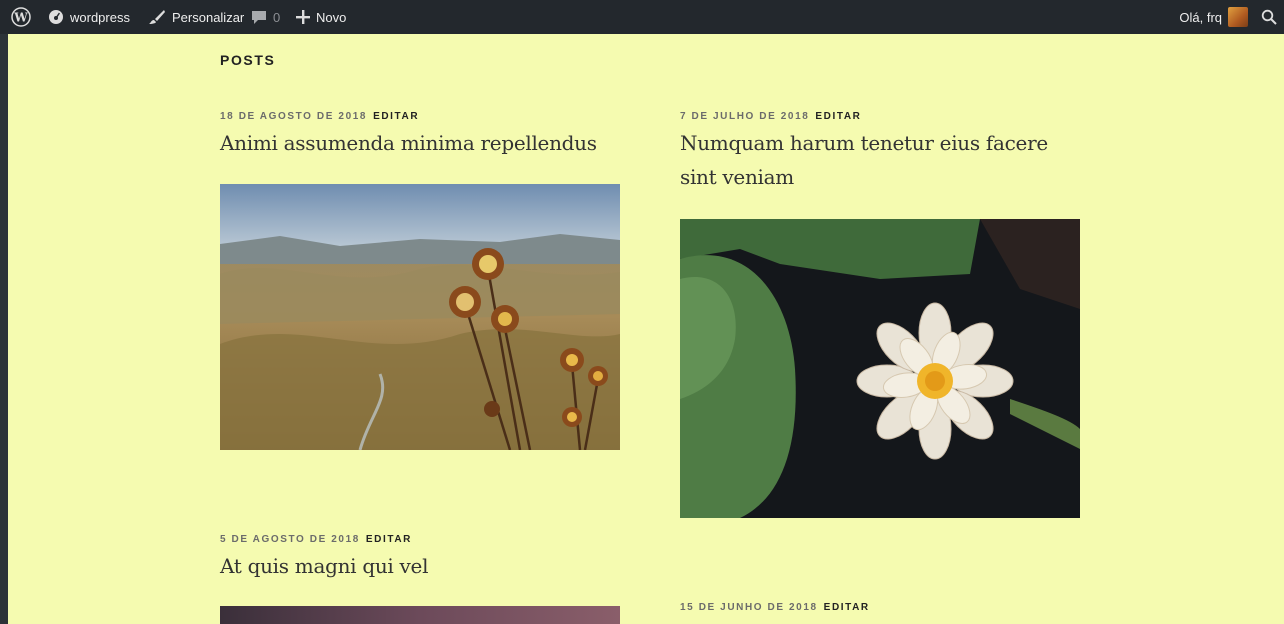  I want to click on dashboard-icon, so click(56, 17).